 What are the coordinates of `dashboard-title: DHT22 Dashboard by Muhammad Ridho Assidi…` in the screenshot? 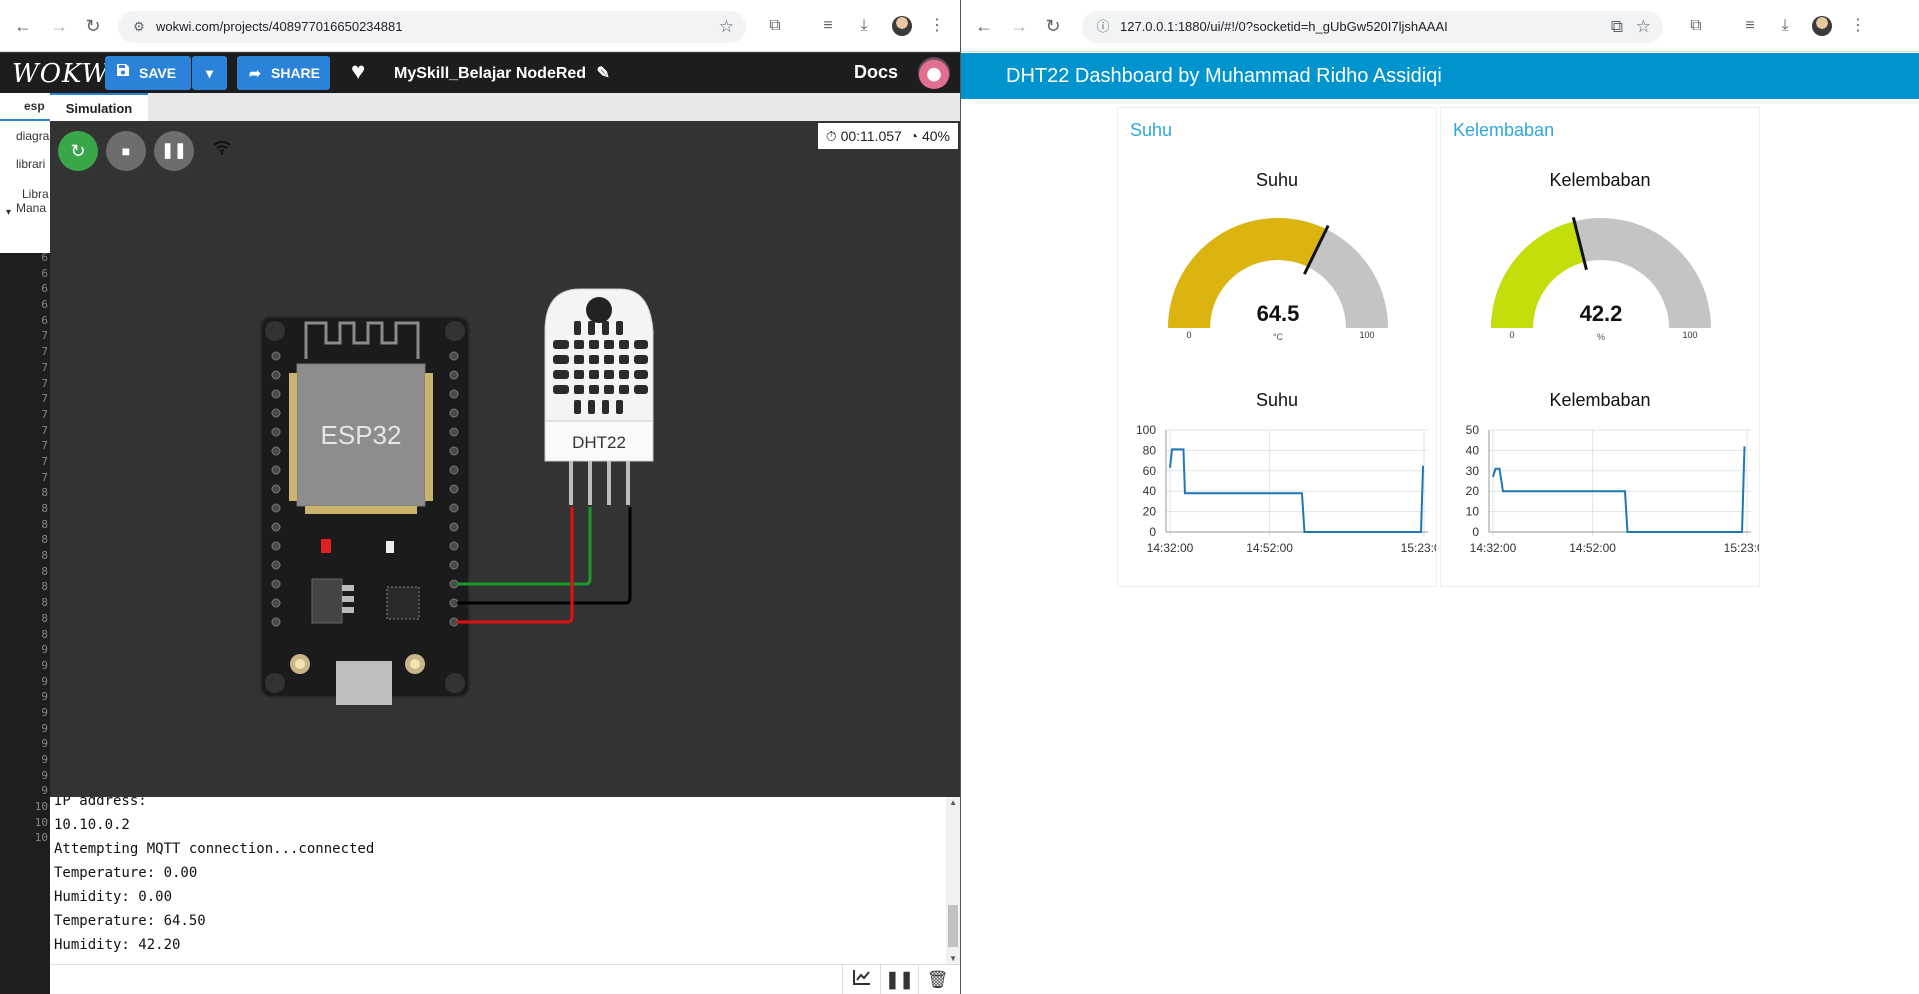 It's located at (1224, 76).